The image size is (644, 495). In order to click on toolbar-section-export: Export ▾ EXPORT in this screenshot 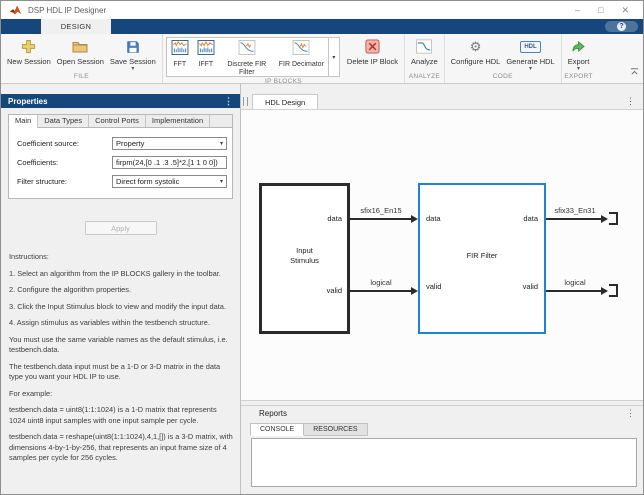, I will do `click(579, 58)`.